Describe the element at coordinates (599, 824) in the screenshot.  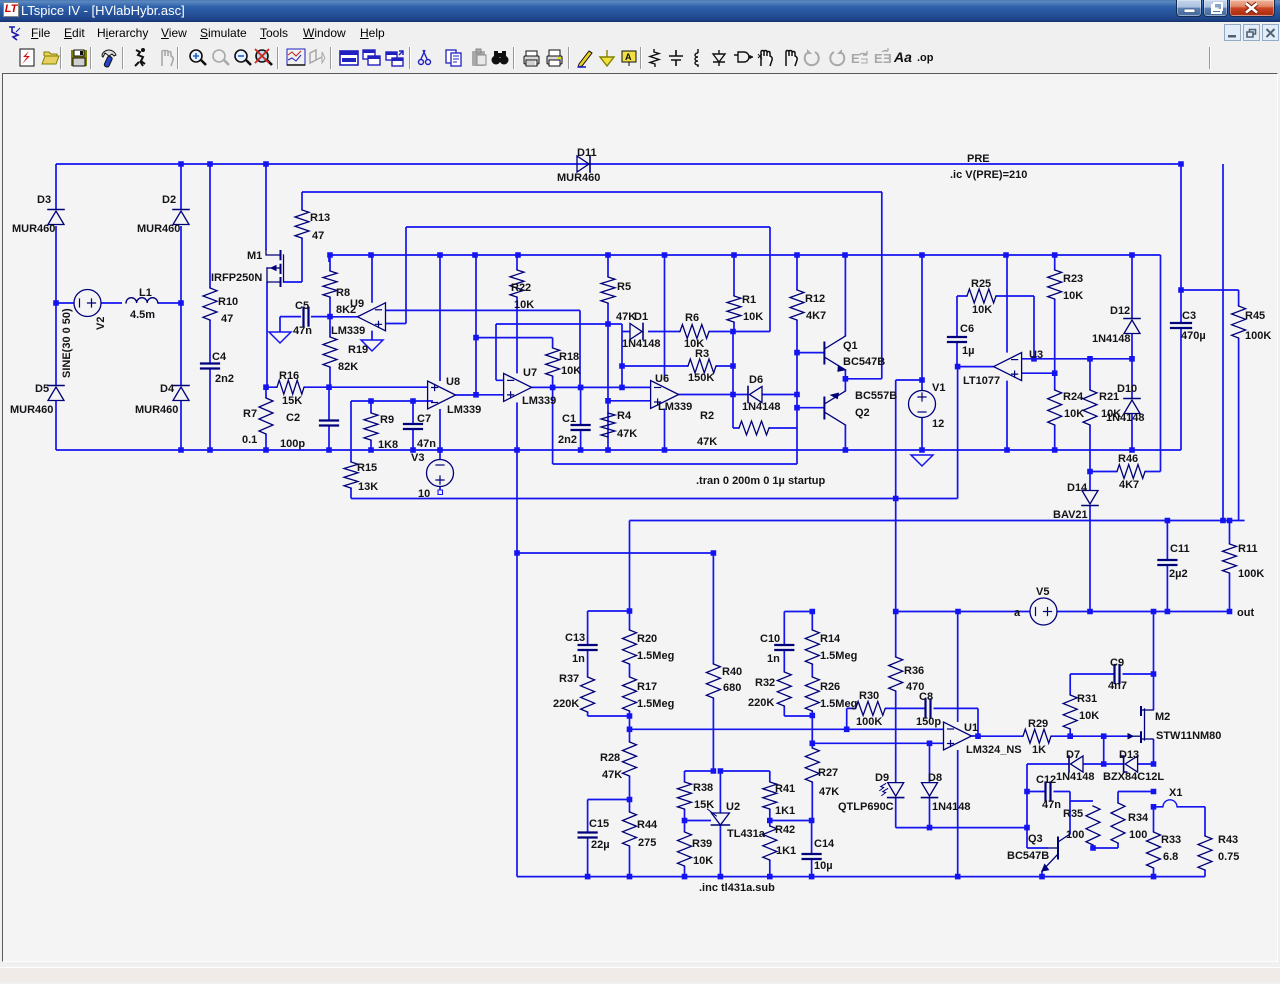
I see `svg-text: C15` at that location.